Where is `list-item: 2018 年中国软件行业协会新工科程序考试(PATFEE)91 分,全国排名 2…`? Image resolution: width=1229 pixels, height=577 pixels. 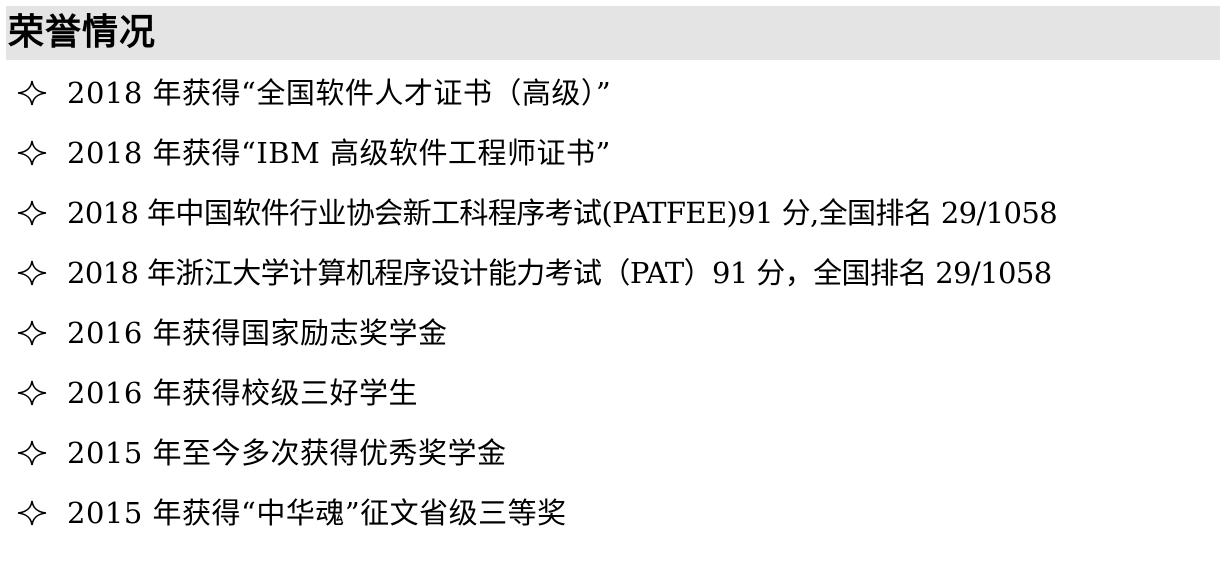 list-item: 2018 年中国软件行业协会新工科程序考试(PATFEE)91 分,全国排名 2… is located at coordinates (614, 213).